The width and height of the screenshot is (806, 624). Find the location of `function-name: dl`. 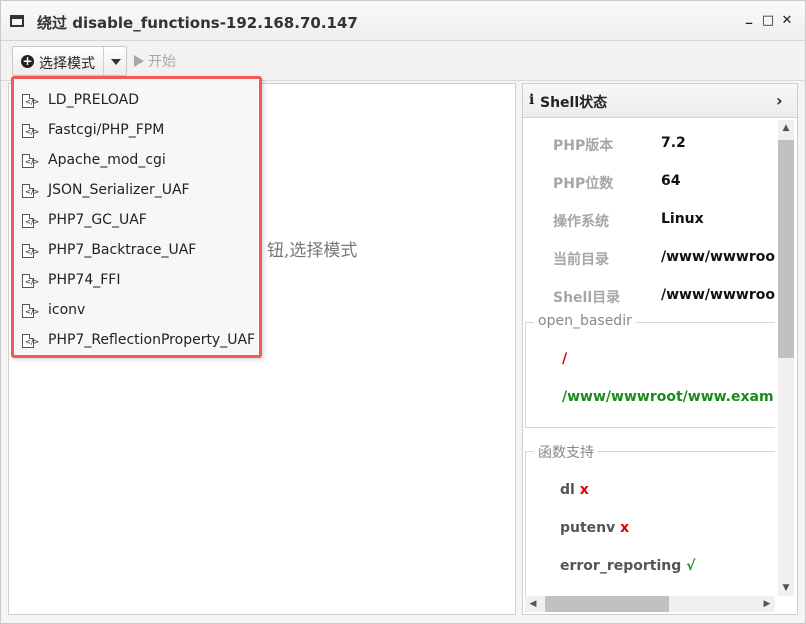

function-name: dl is located at coordinates (567, 490).